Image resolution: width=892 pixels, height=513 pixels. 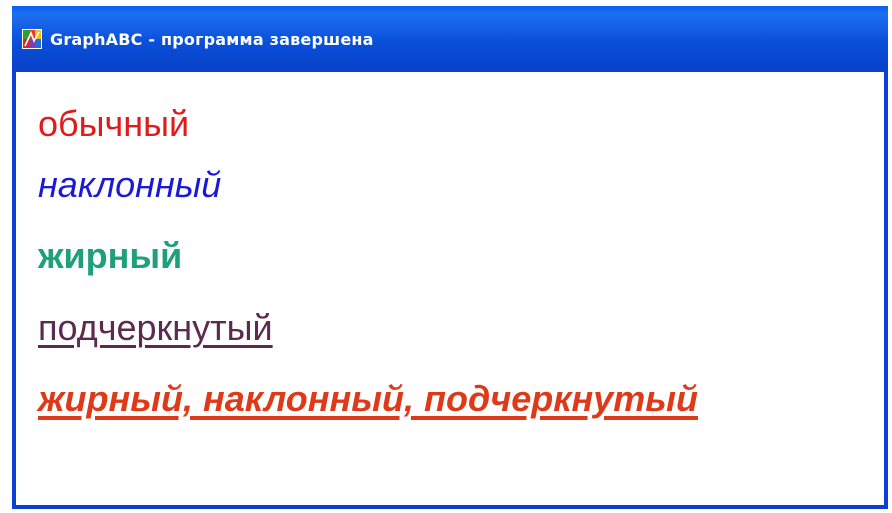 What do you see at coordinates (114, 123) in the screenshot?
I see `text-normal: обычный` at bounding box center [114, 123].